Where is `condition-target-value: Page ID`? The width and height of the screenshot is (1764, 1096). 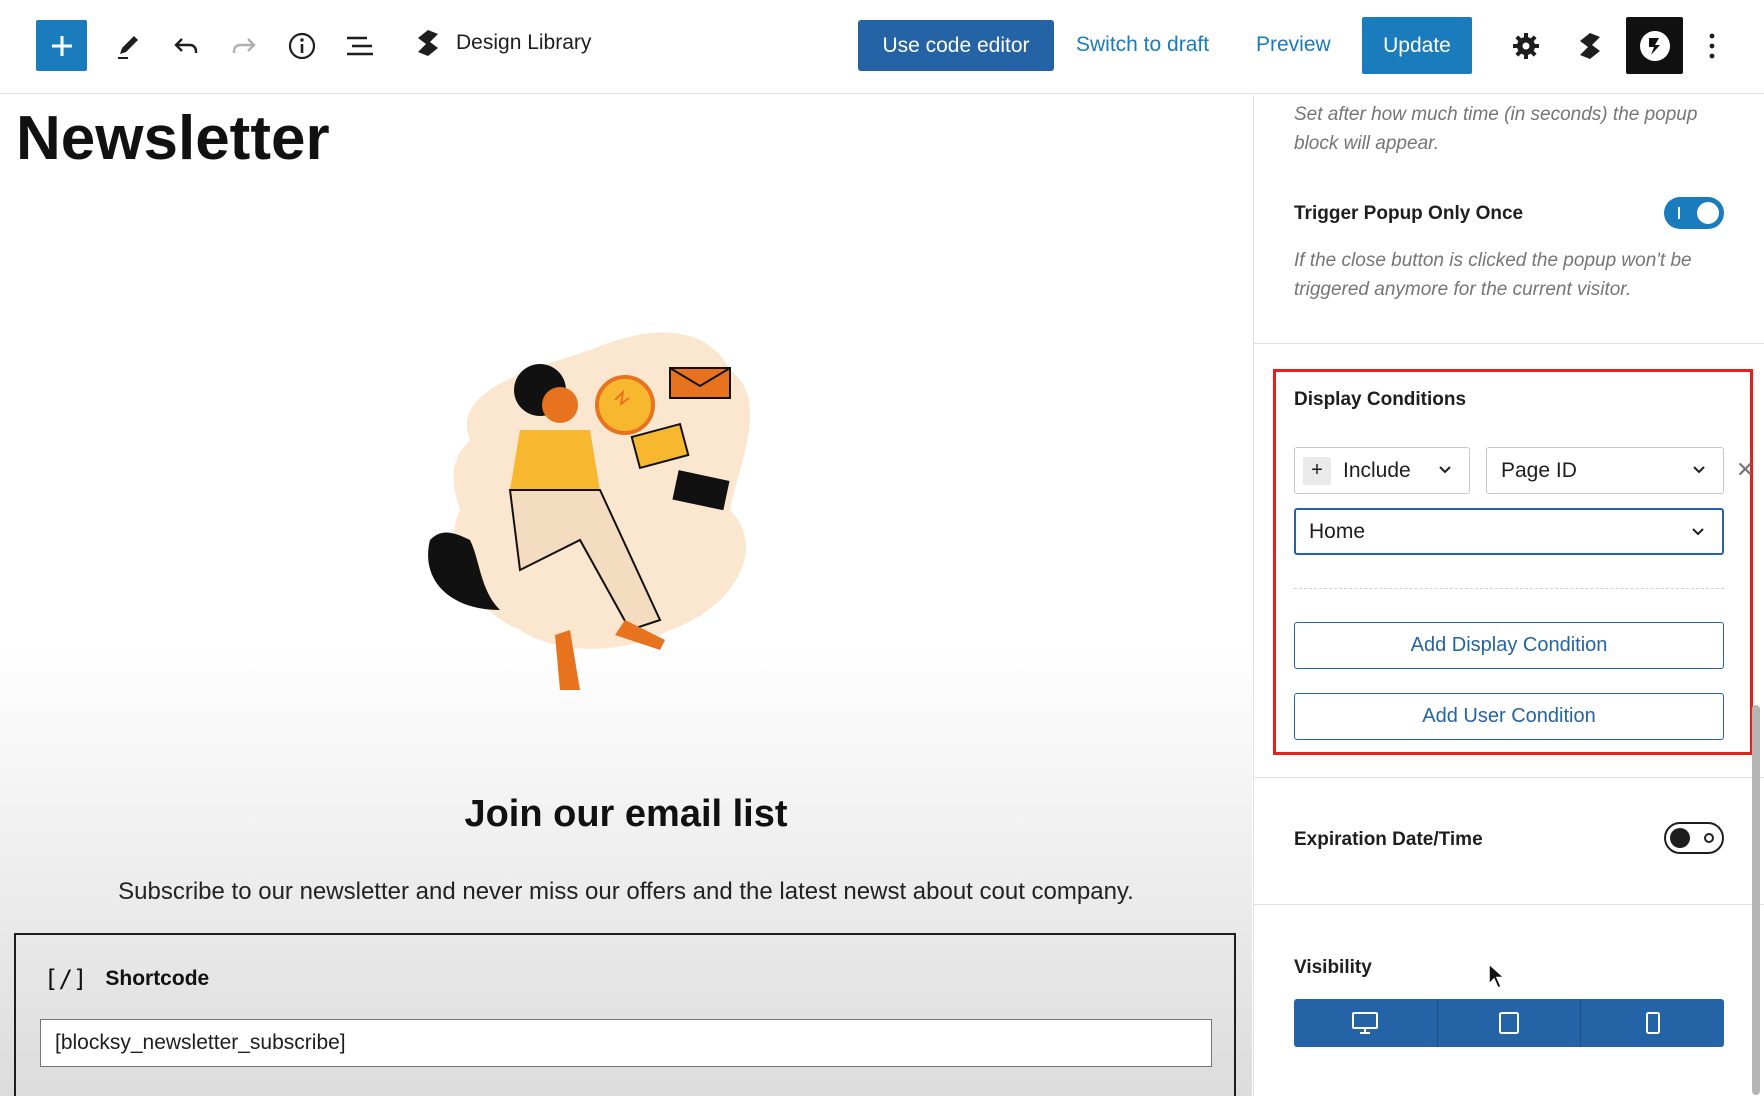
condition-target-value: Page ID is located at coordinates (1539, 470).